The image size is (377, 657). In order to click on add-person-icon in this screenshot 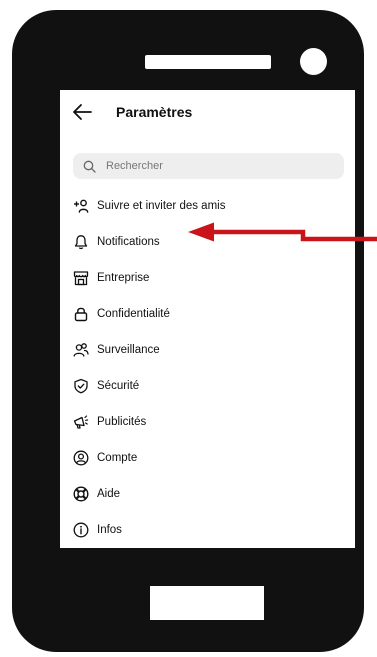, I will do `click(81, 206)`.